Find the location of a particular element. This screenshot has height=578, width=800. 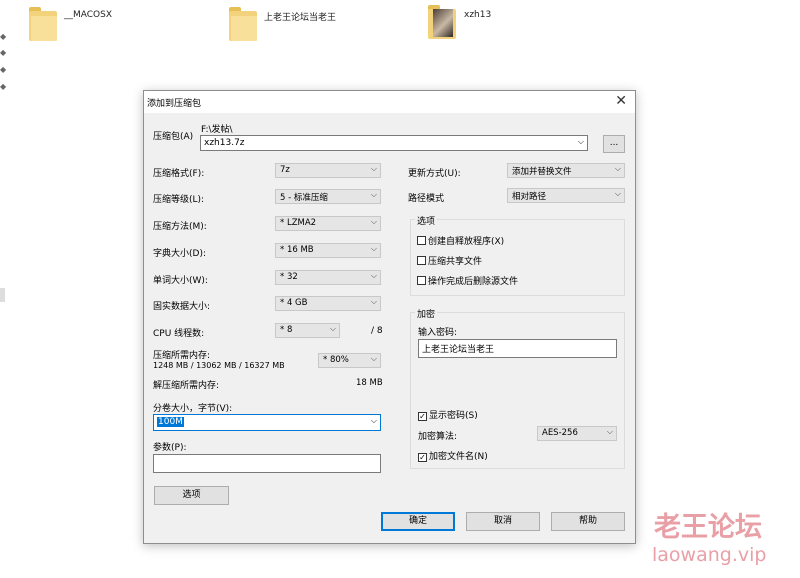

delete-after-checkbox: 操作完成后删除源文件 is located at coordinates (467, 280).